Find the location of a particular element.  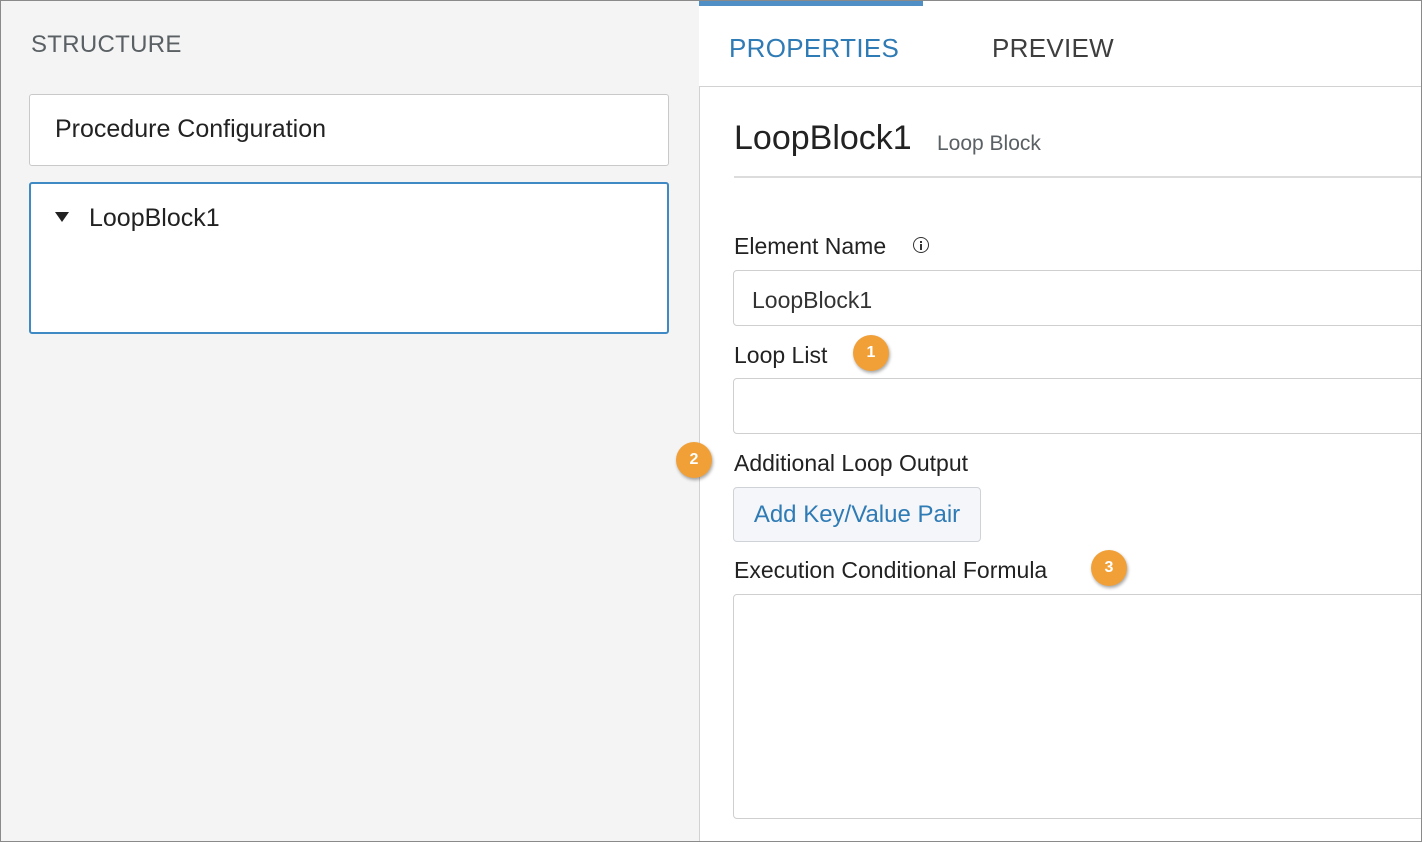

element-name-label: Element Name is located at coordinates (810, 246).